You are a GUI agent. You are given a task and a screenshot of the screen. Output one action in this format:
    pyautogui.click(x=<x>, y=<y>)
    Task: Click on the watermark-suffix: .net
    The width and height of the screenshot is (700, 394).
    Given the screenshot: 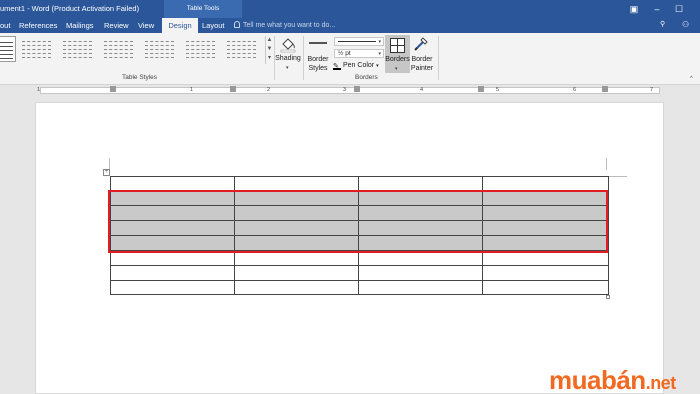 What is the action you would take?
    pyautogui.click(x=661, y=383)
    